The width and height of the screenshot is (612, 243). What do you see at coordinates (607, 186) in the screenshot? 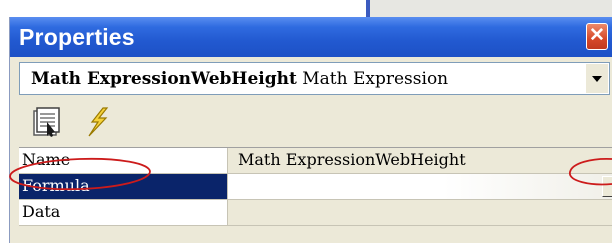
I see `ellipsis-button` at bounding box center [607, 186].